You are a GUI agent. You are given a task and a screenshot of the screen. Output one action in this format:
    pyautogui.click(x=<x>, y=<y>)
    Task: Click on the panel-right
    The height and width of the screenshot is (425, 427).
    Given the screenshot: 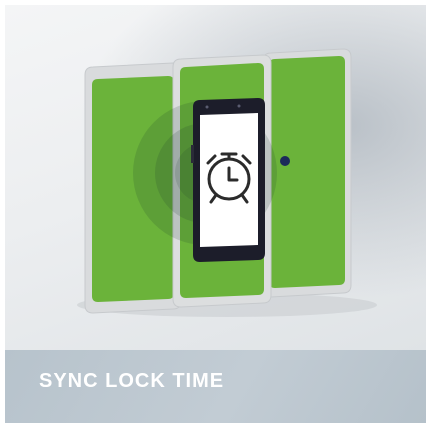 What is the action you would take?
    pyautogui.click(x=307, y=172)
    